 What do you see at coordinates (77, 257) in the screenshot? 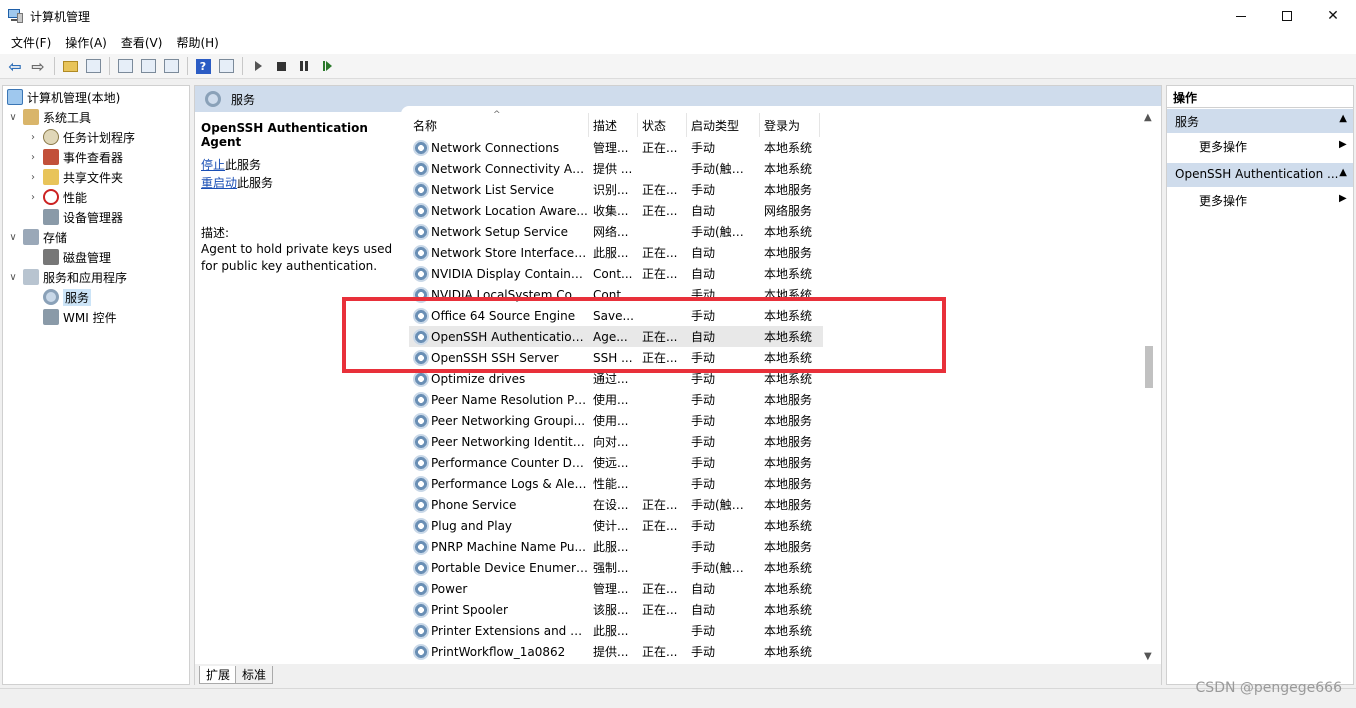
I see `tree-item-disk-management: 磁盘管理` at bounding box center [77, 257].